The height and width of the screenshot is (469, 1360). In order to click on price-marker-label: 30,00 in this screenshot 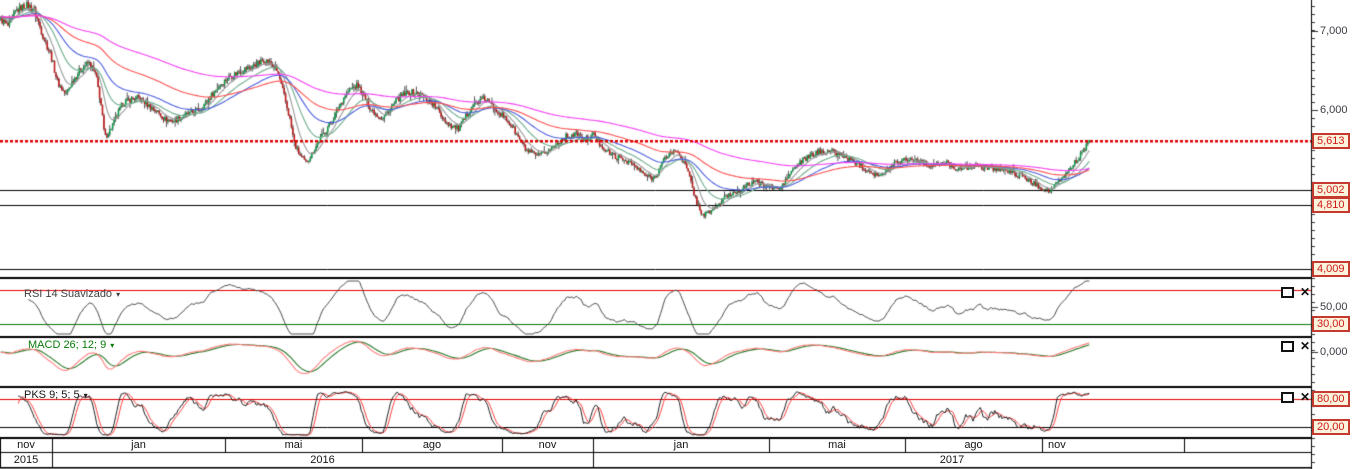, I will do `click(1331, 324)`.